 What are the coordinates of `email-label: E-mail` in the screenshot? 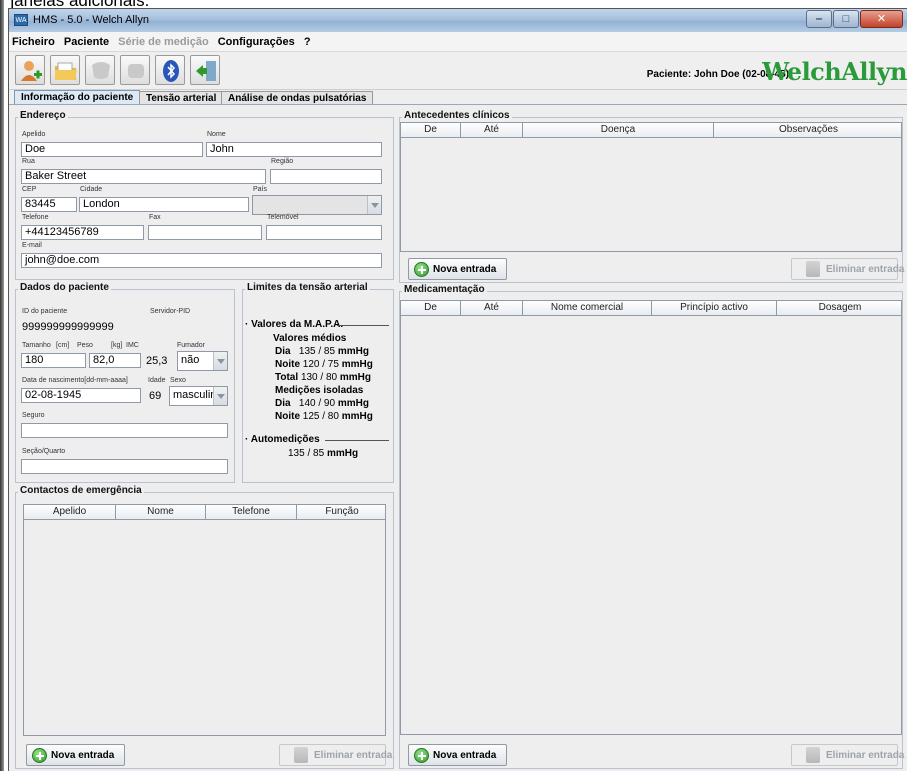 It's located at (32, 245).